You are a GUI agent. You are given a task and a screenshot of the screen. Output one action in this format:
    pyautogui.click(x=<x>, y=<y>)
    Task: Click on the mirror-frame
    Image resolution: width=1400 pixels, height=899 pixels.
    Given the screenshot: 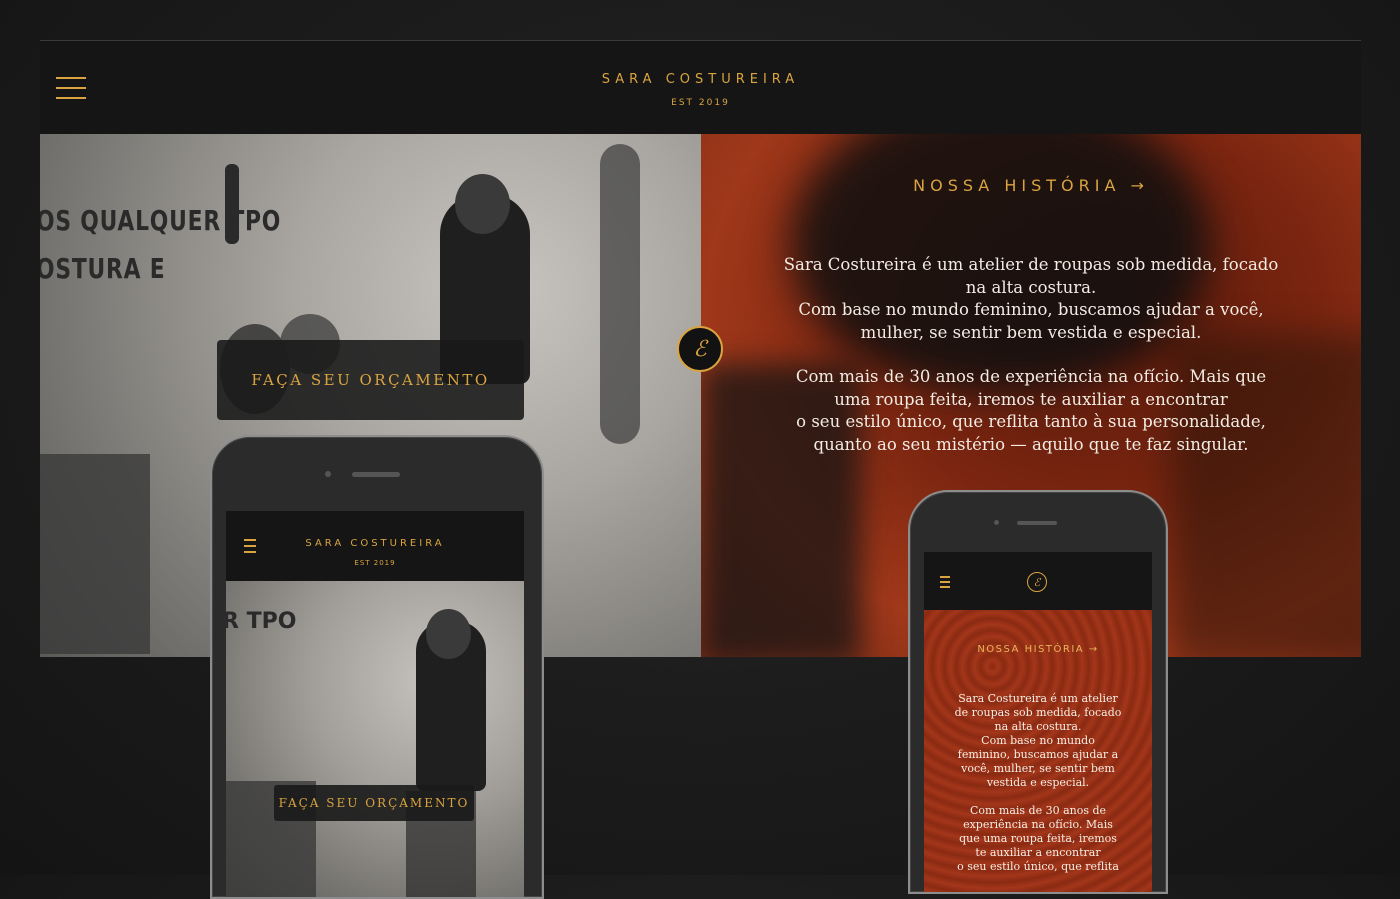 What is the action you would take?
    pyautogui.click(x=620, y=294)
    